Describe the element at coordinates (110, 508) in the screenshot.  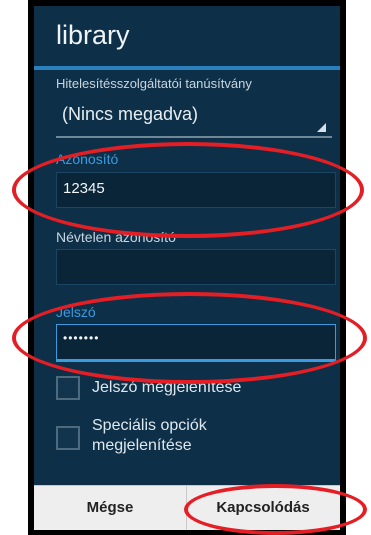
I see `cancel-button: Mégse` at that location.